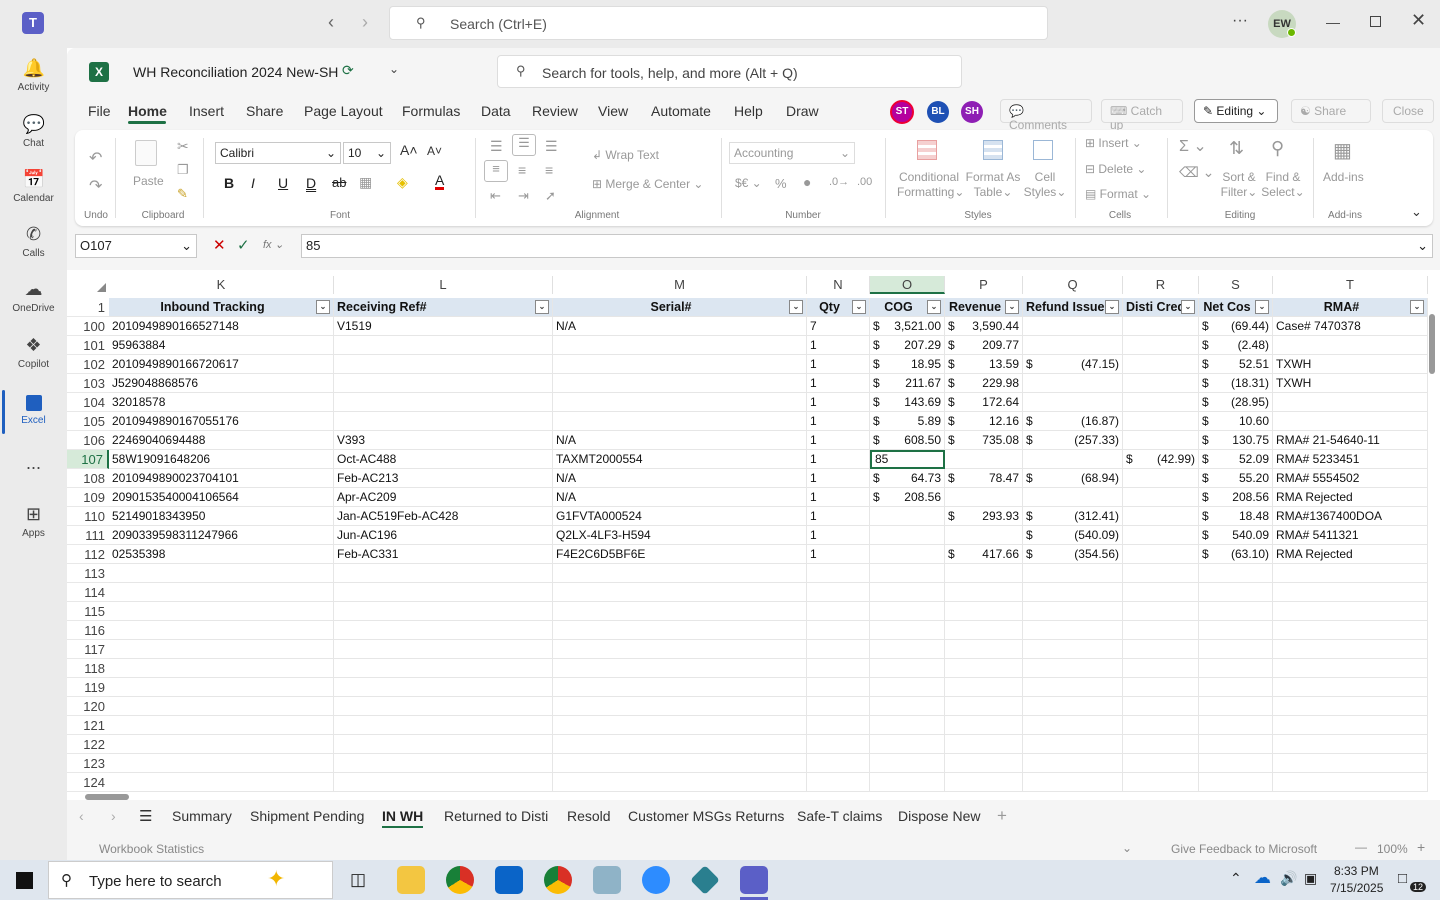 Image resolution: width=1440 pixels, height=900 pixels. Describe the element at coordinates (33, 356) in the screenshot. I see `rail-copilot: ❖ Copilot` at that location.